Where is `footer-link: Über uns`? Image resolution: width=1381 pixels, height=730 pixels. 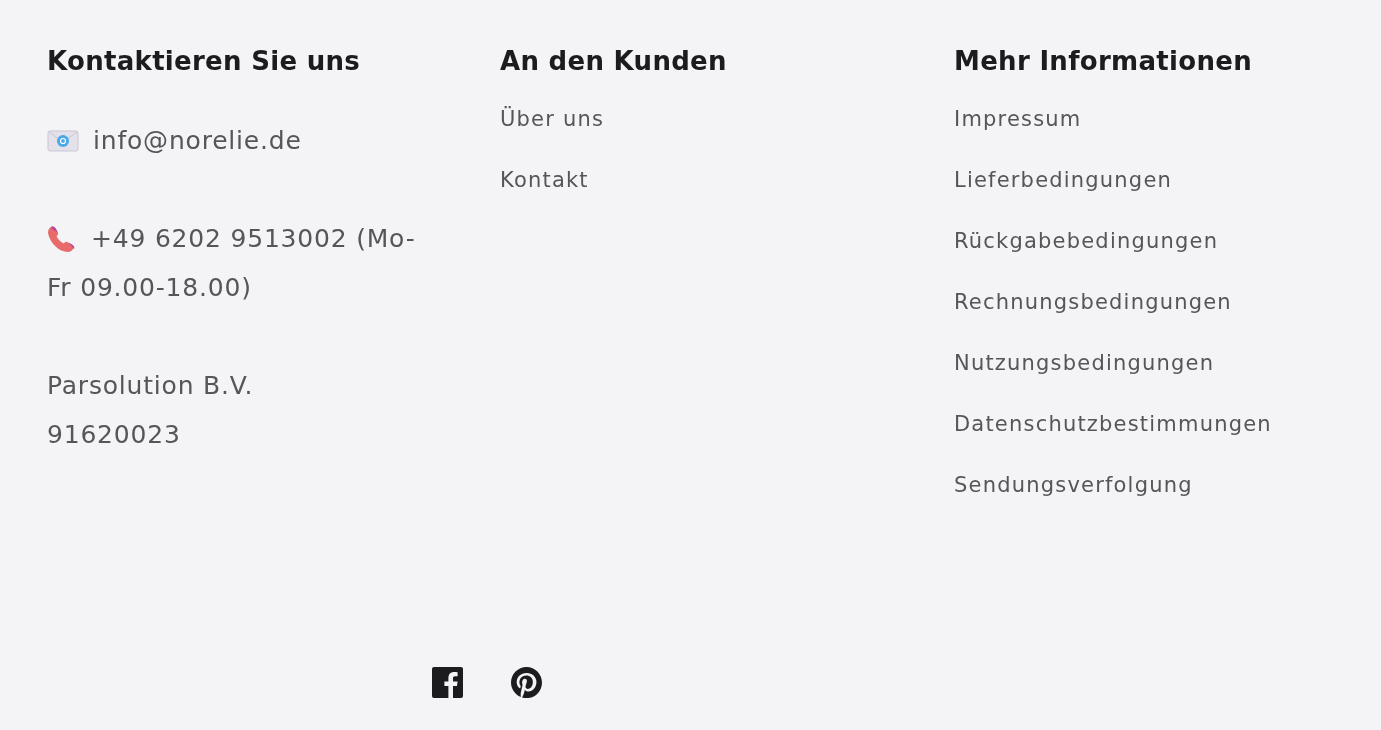
footer-link: Über uns is located at coordinates (552, 119).